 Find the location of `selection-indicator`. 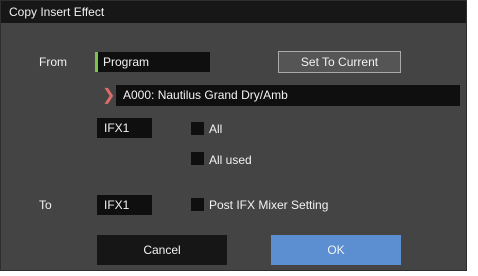

selection-indicator is located at coordinates (96, 62).